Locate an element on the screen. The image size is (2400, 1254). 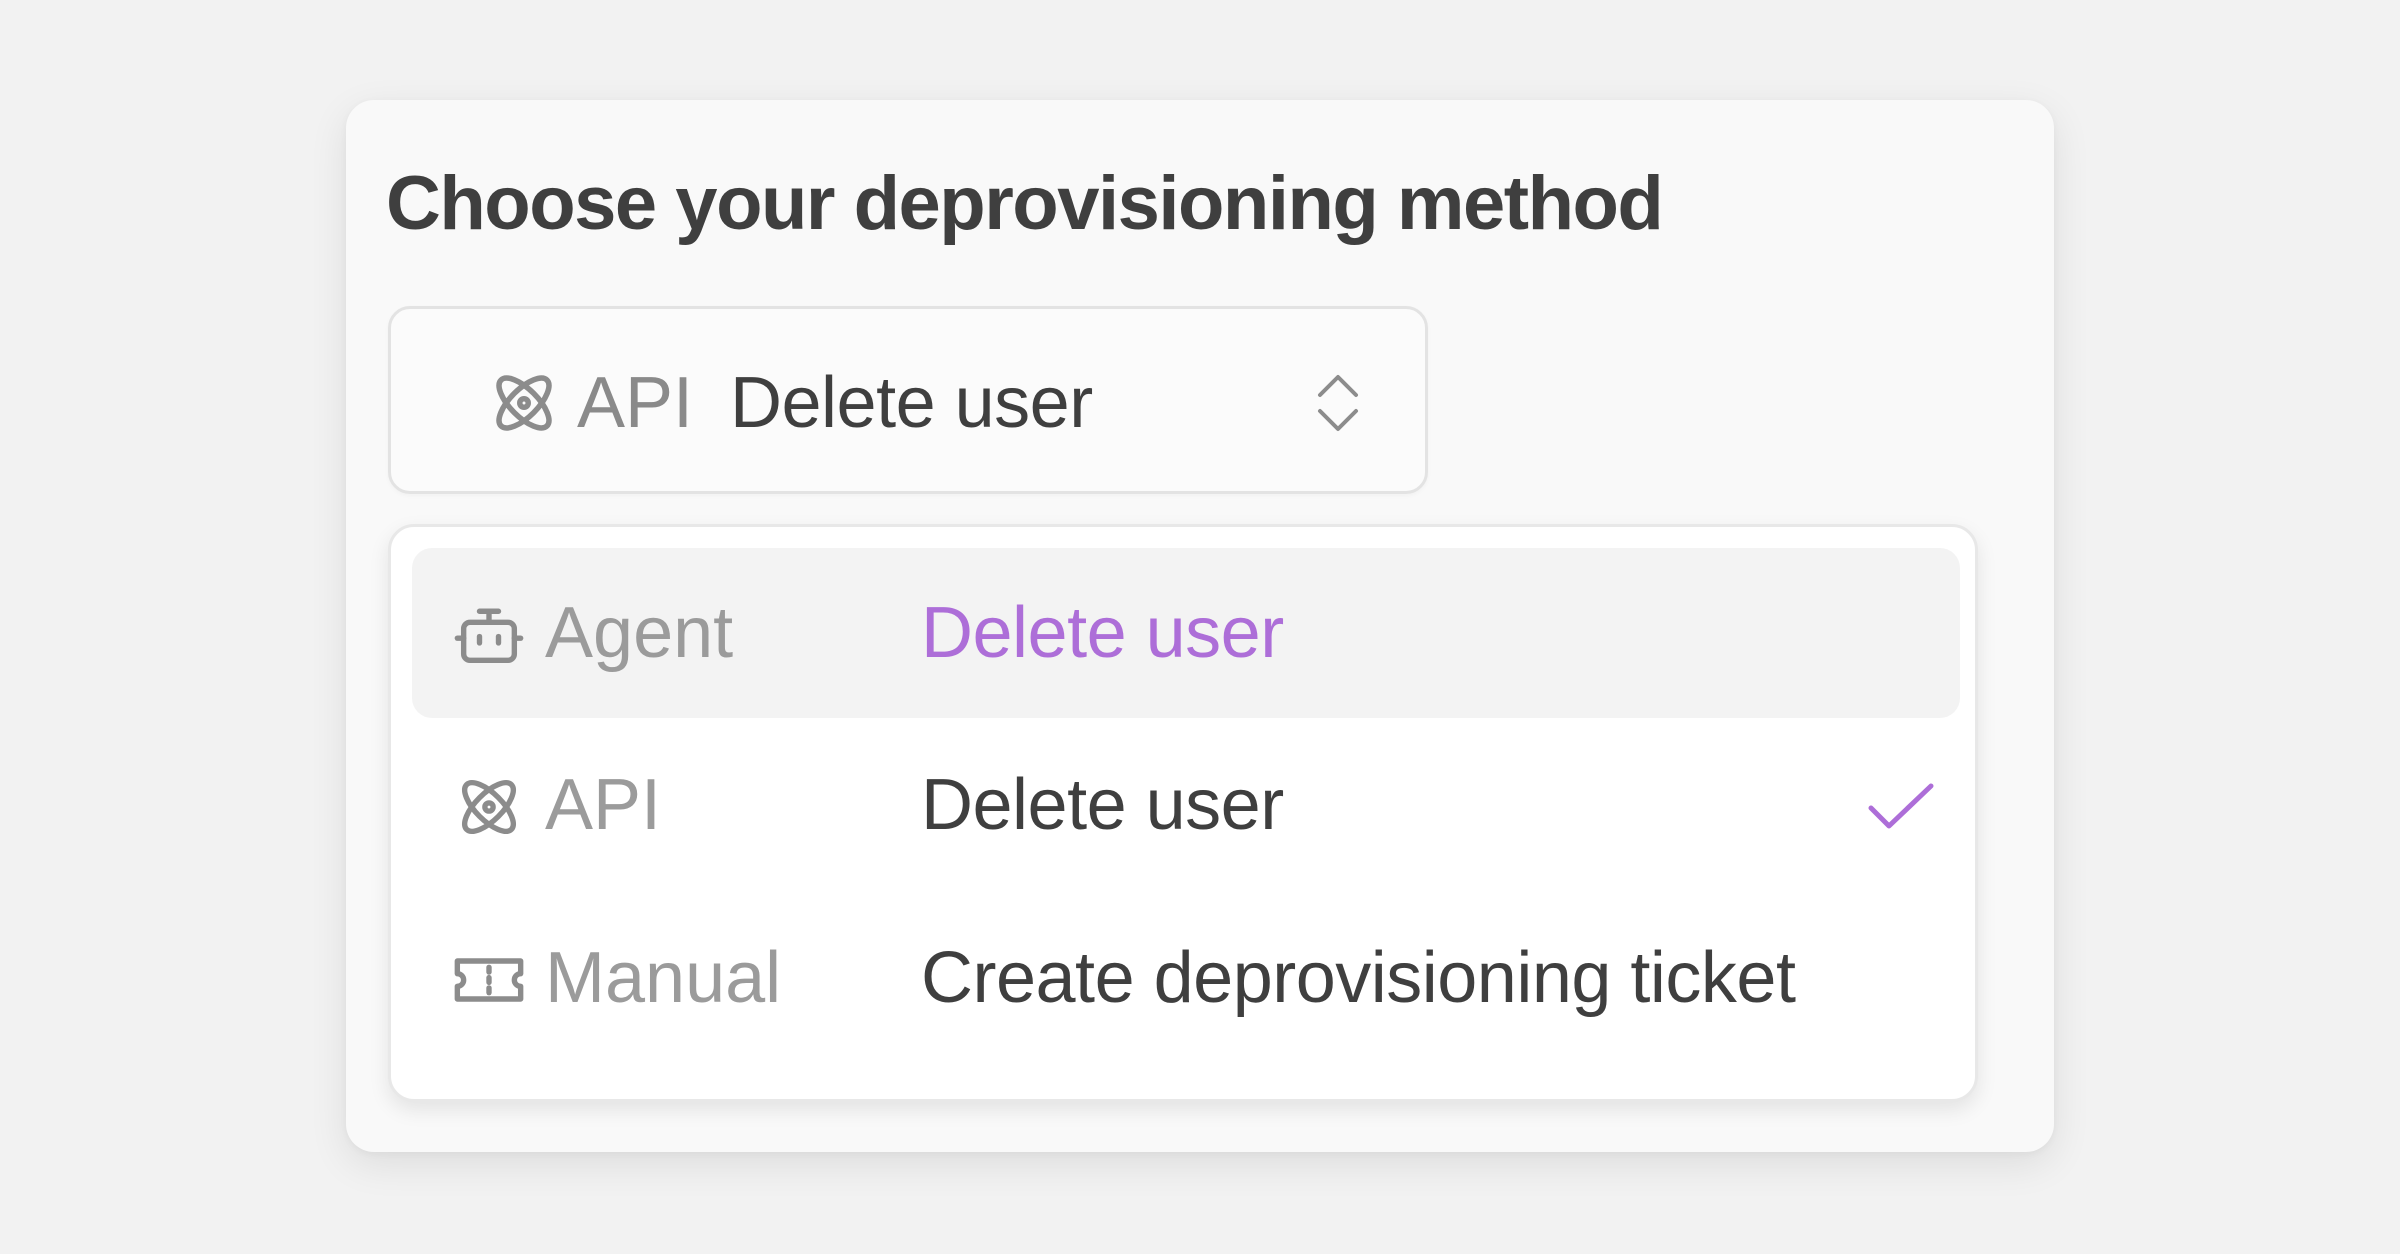
checkmark-icon is located at coordinates (1901, 806).